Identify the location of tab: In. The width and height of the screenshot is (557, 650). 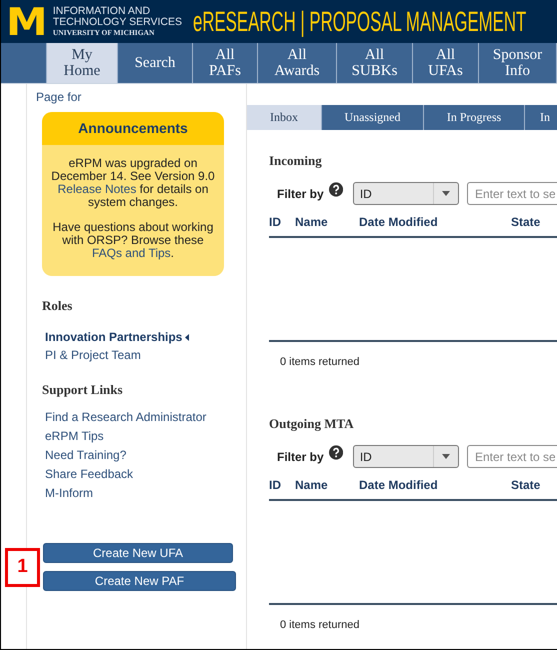
(541, 117).